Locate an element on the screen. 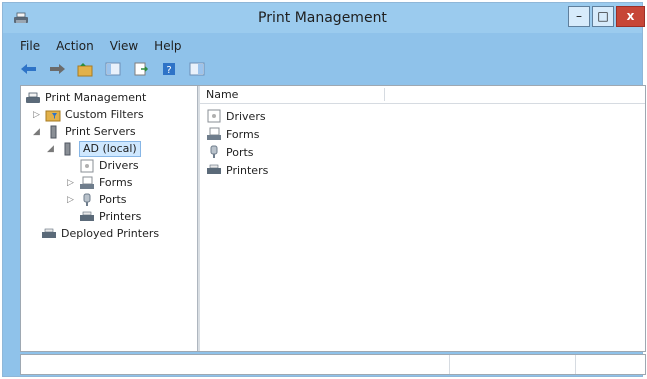  back-arrow-icon is located at coordinates (28, 69).